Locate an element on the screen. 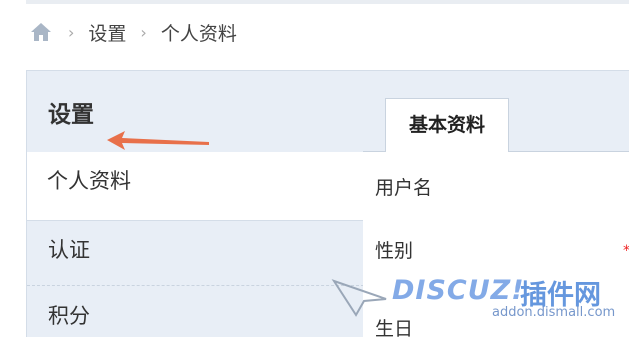  tabs-bar: 基本资料 is located at coordinates (496, 111).